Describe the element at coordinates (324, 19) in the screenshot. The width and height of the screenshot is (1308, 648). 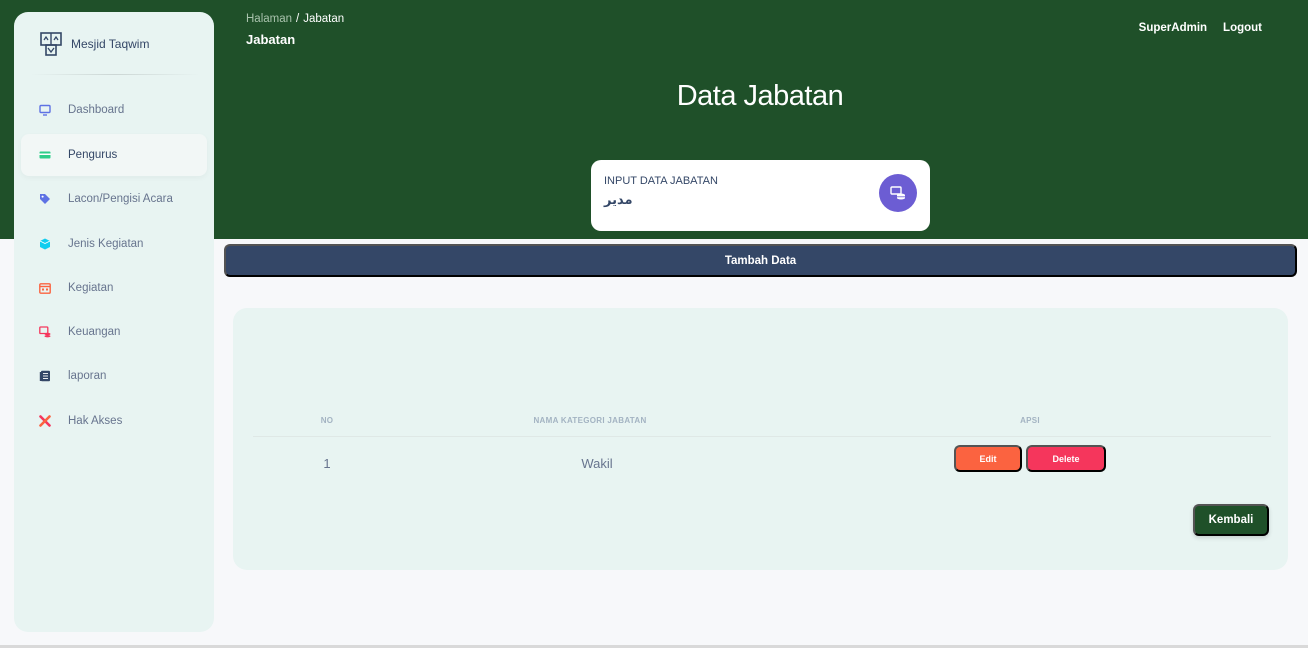
I see `breadcrumb-current: Jabatan` at that location.